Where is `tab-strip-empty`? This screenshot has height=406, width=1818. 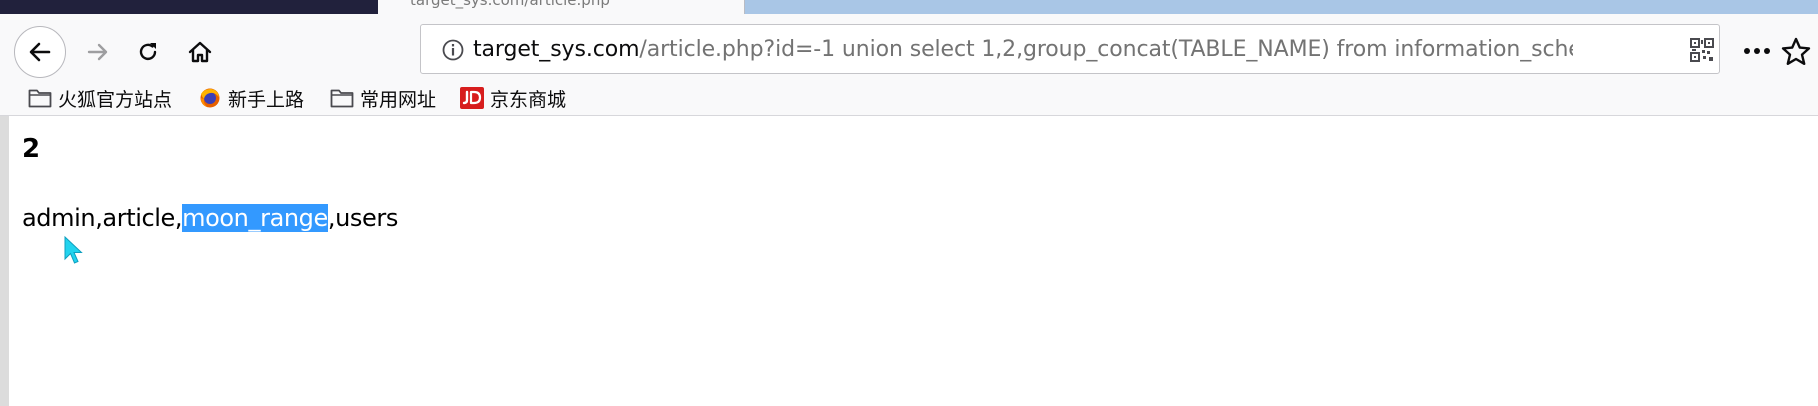
tab-strip-empty is located at coordinates (1281, 7).